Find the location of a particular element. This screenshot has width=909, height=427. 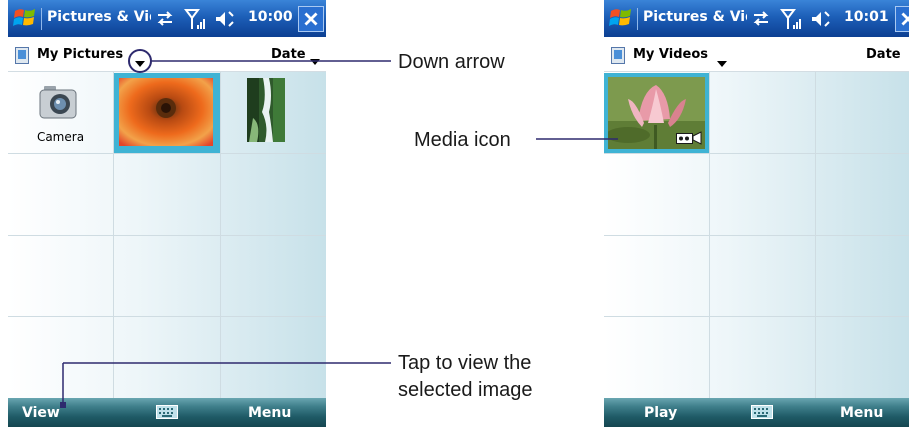

media-icon-callout: Media icon is located at coordinates (462, 140).